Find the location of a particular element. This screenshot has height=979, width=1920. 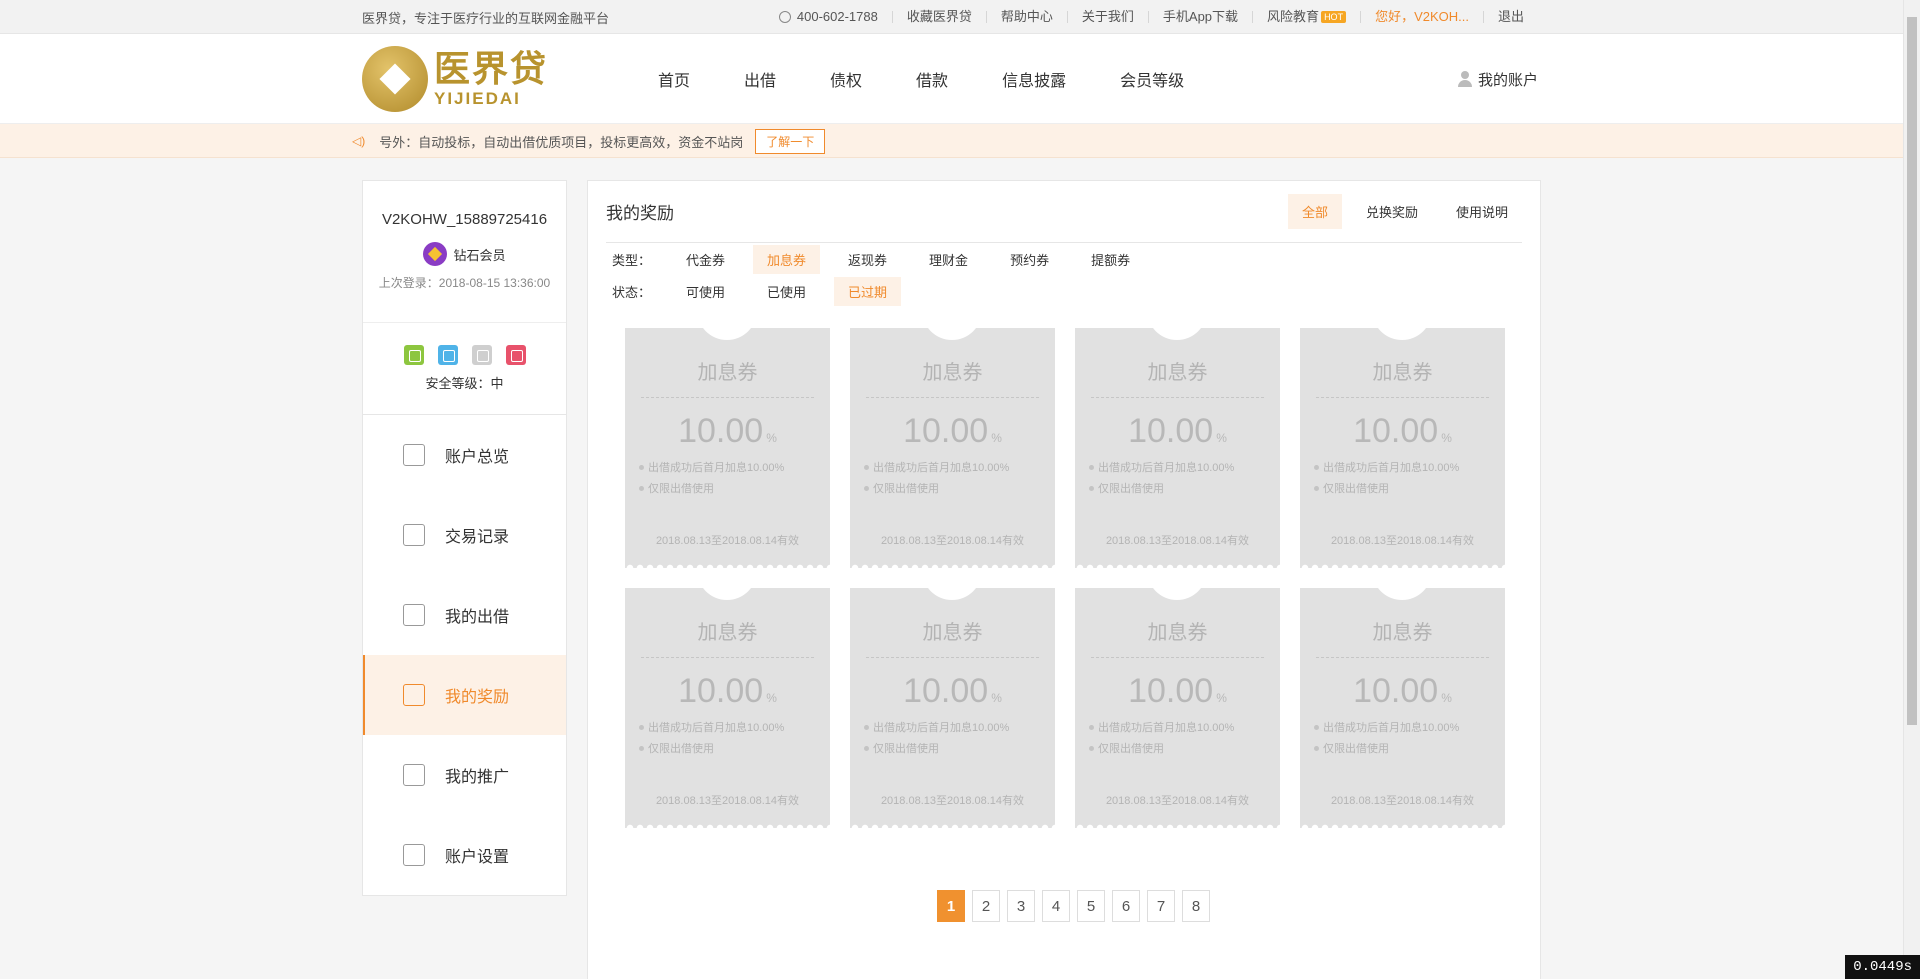

status-expired: 已过期 is located at coordinates (868, 291).